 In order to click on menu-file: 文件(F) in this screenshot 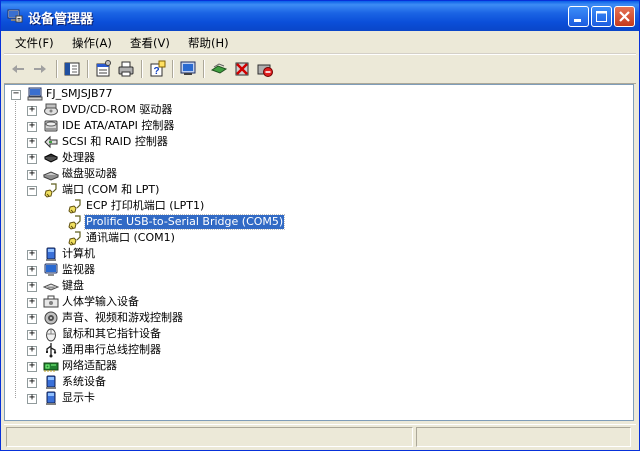, I will do `click(34, 43)`.